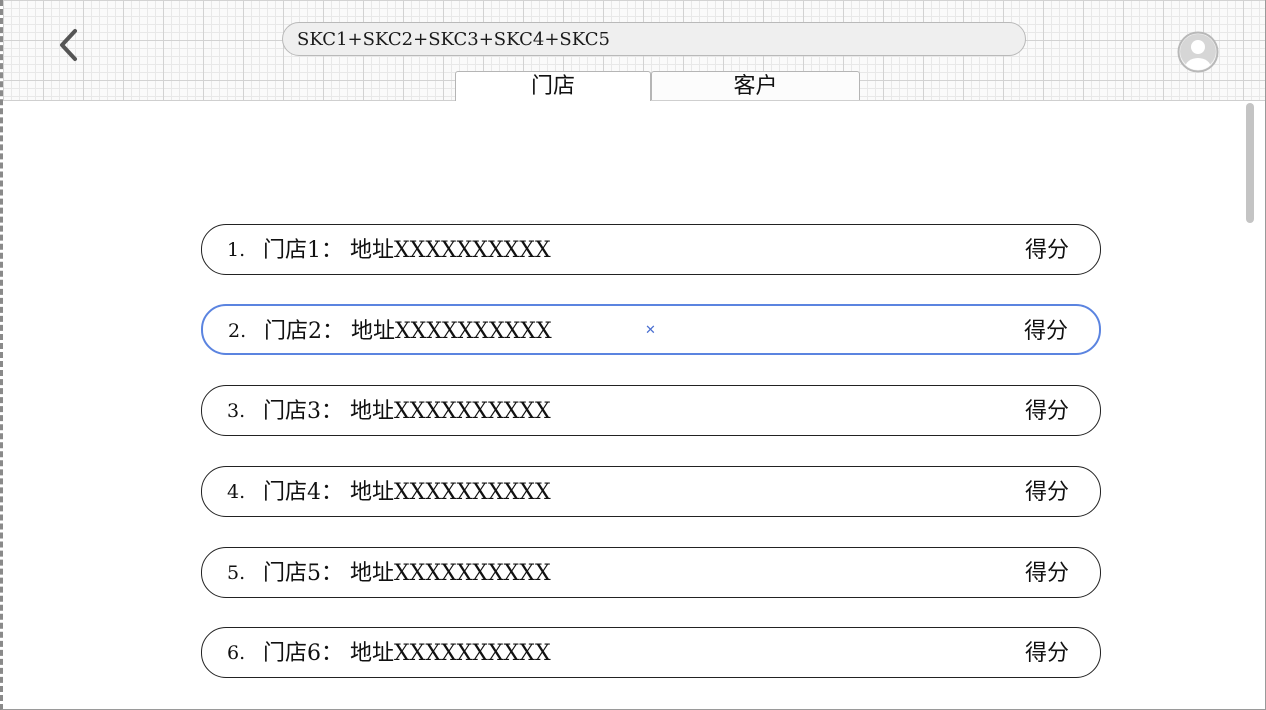 This screenshot has height=710, width=1266. I want to click on avatar, so click(1198, 52).